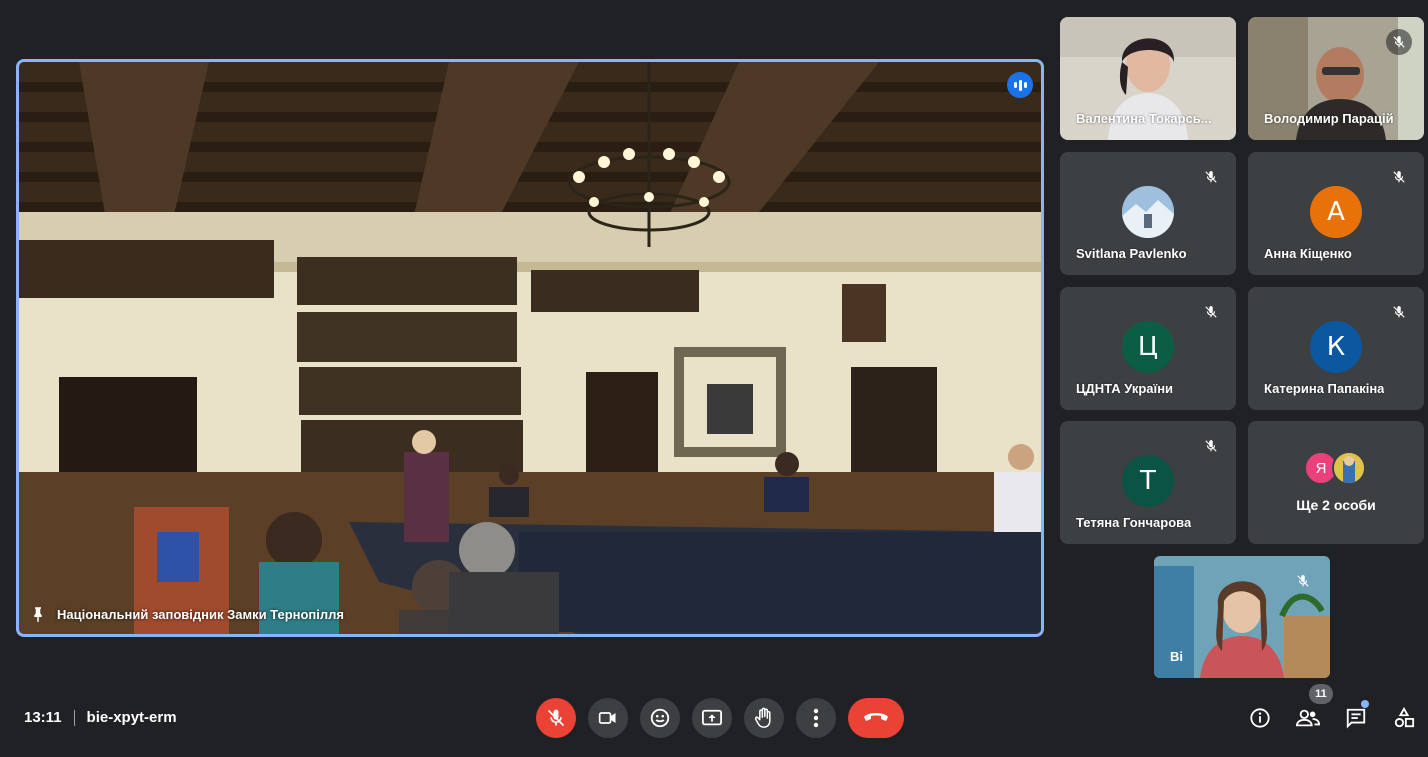 The width and height of the screenshot is (1428, 757). Describe the element at coordinates (74, 717) in the screenshot. I see `divider` at that location.